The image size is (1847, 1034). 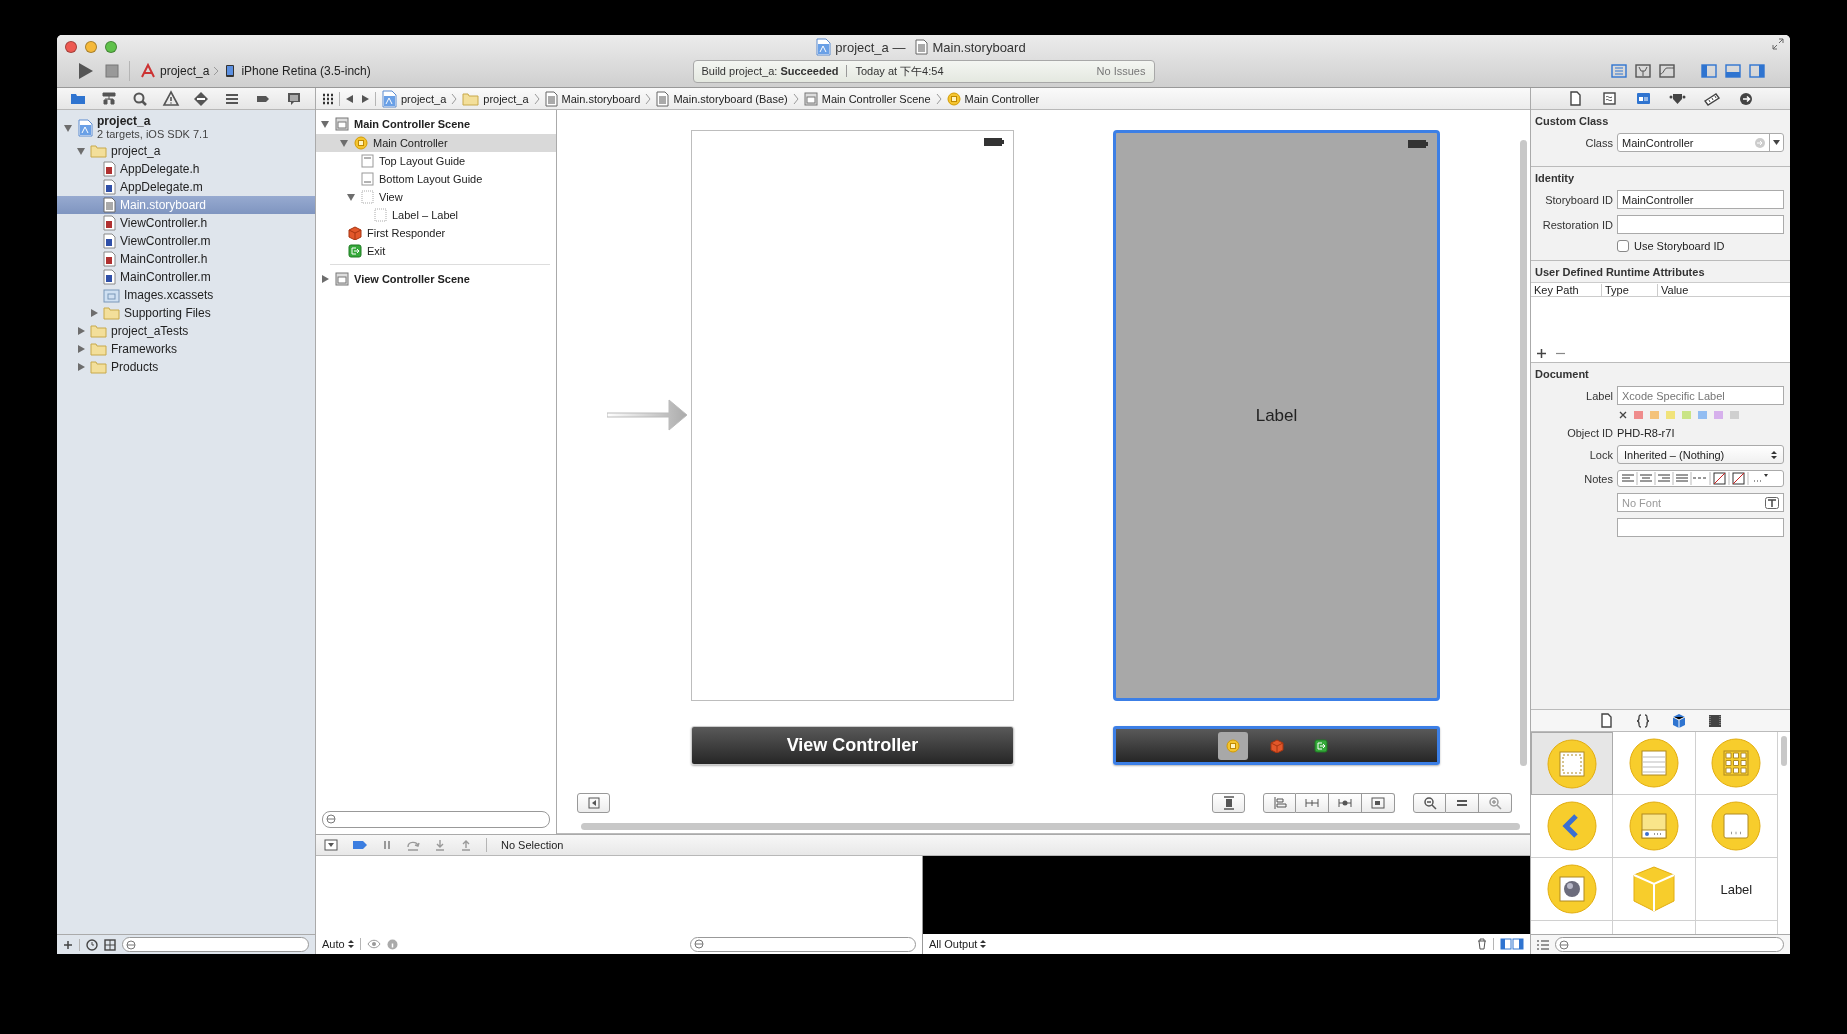 What do you see at coordinates (186, 151) in the screenshot?
I see `navigator-item: project_a` at bounding box center [186, 151].